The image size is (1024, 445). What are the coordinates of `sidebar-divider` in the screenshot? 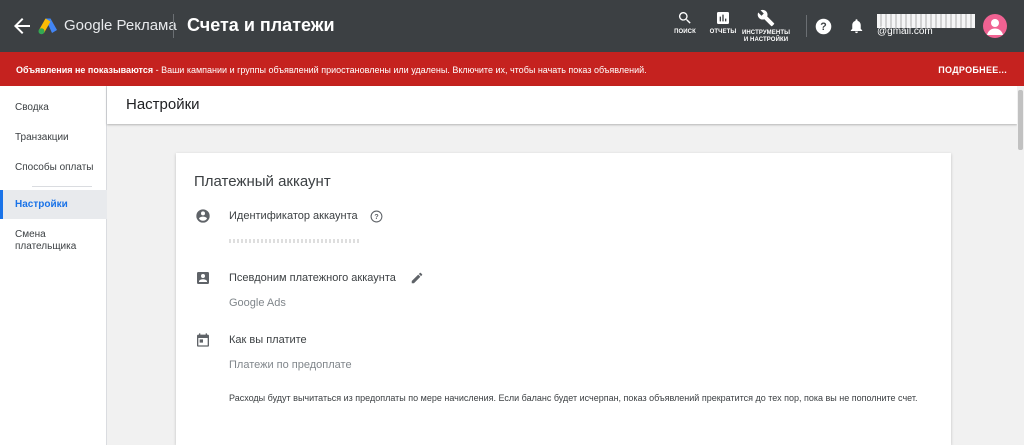 It's located at (62, 186).